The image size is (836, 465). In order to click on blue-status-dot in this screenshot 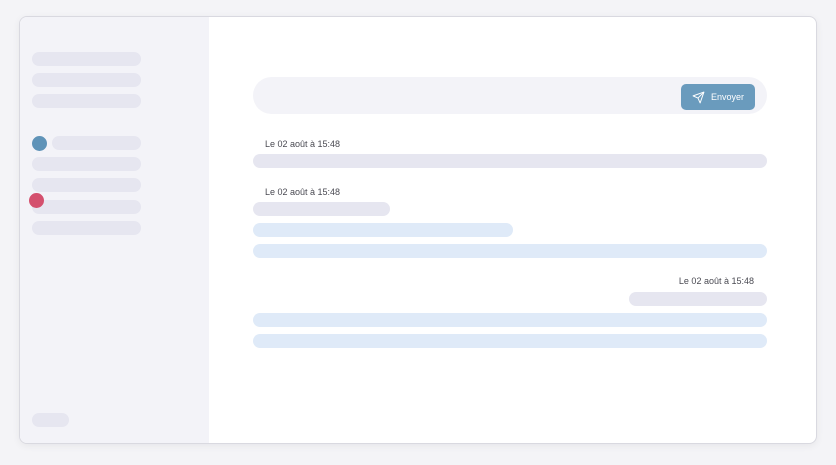, I will do `click(39, 143)`.